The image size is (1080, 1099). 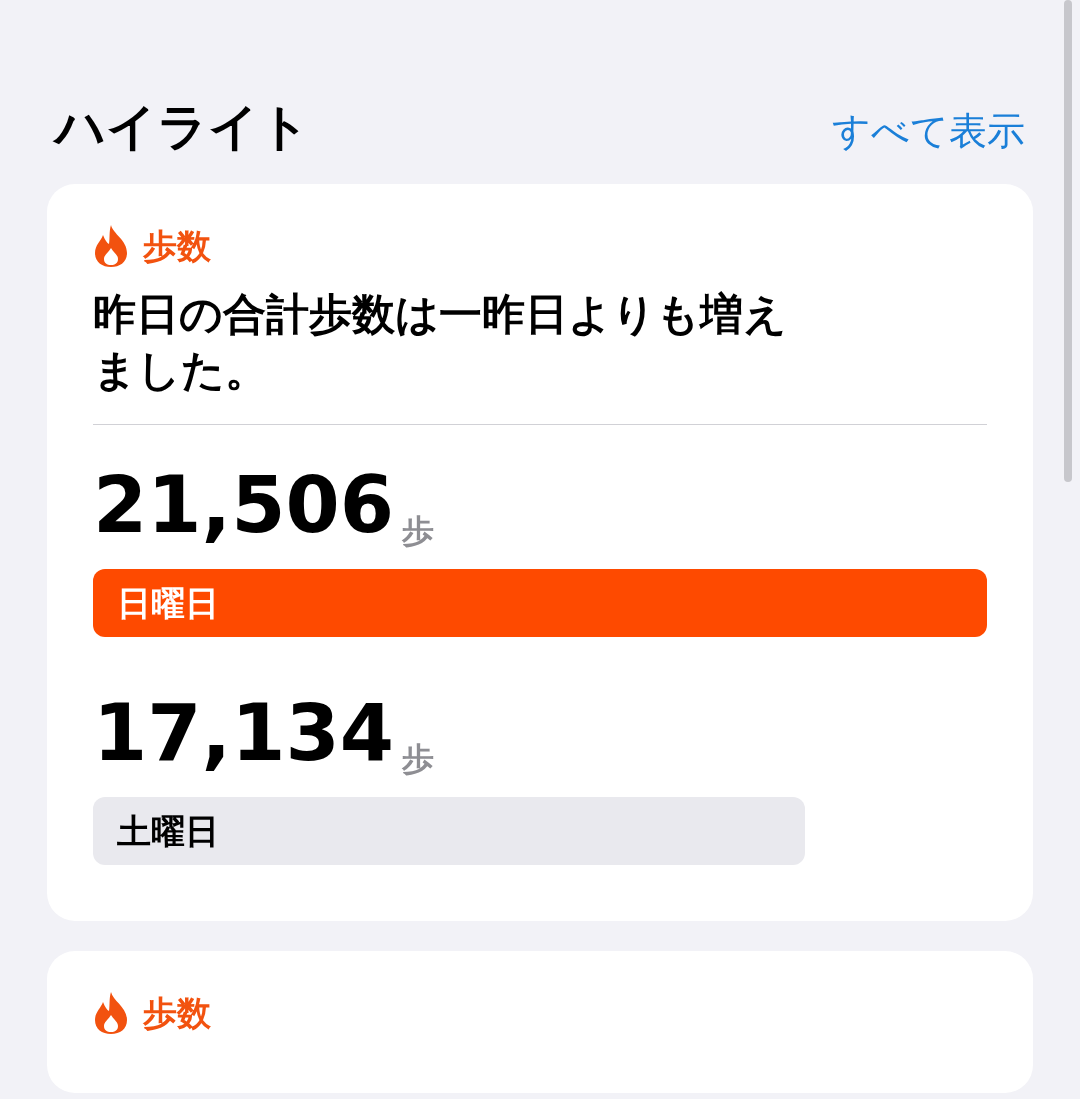 I want to click on section-title: ハイライト, so click(x=182, y=127).